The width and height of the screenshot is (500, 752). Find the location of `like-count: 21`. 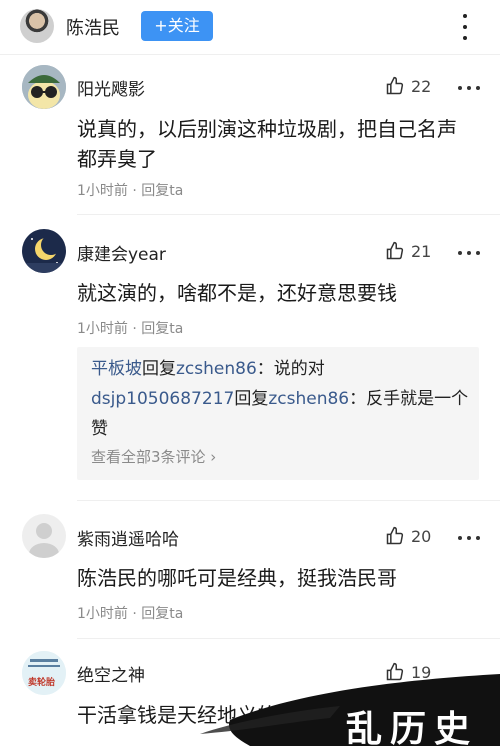

like-count: 21 is located at coordinates (421, 251).